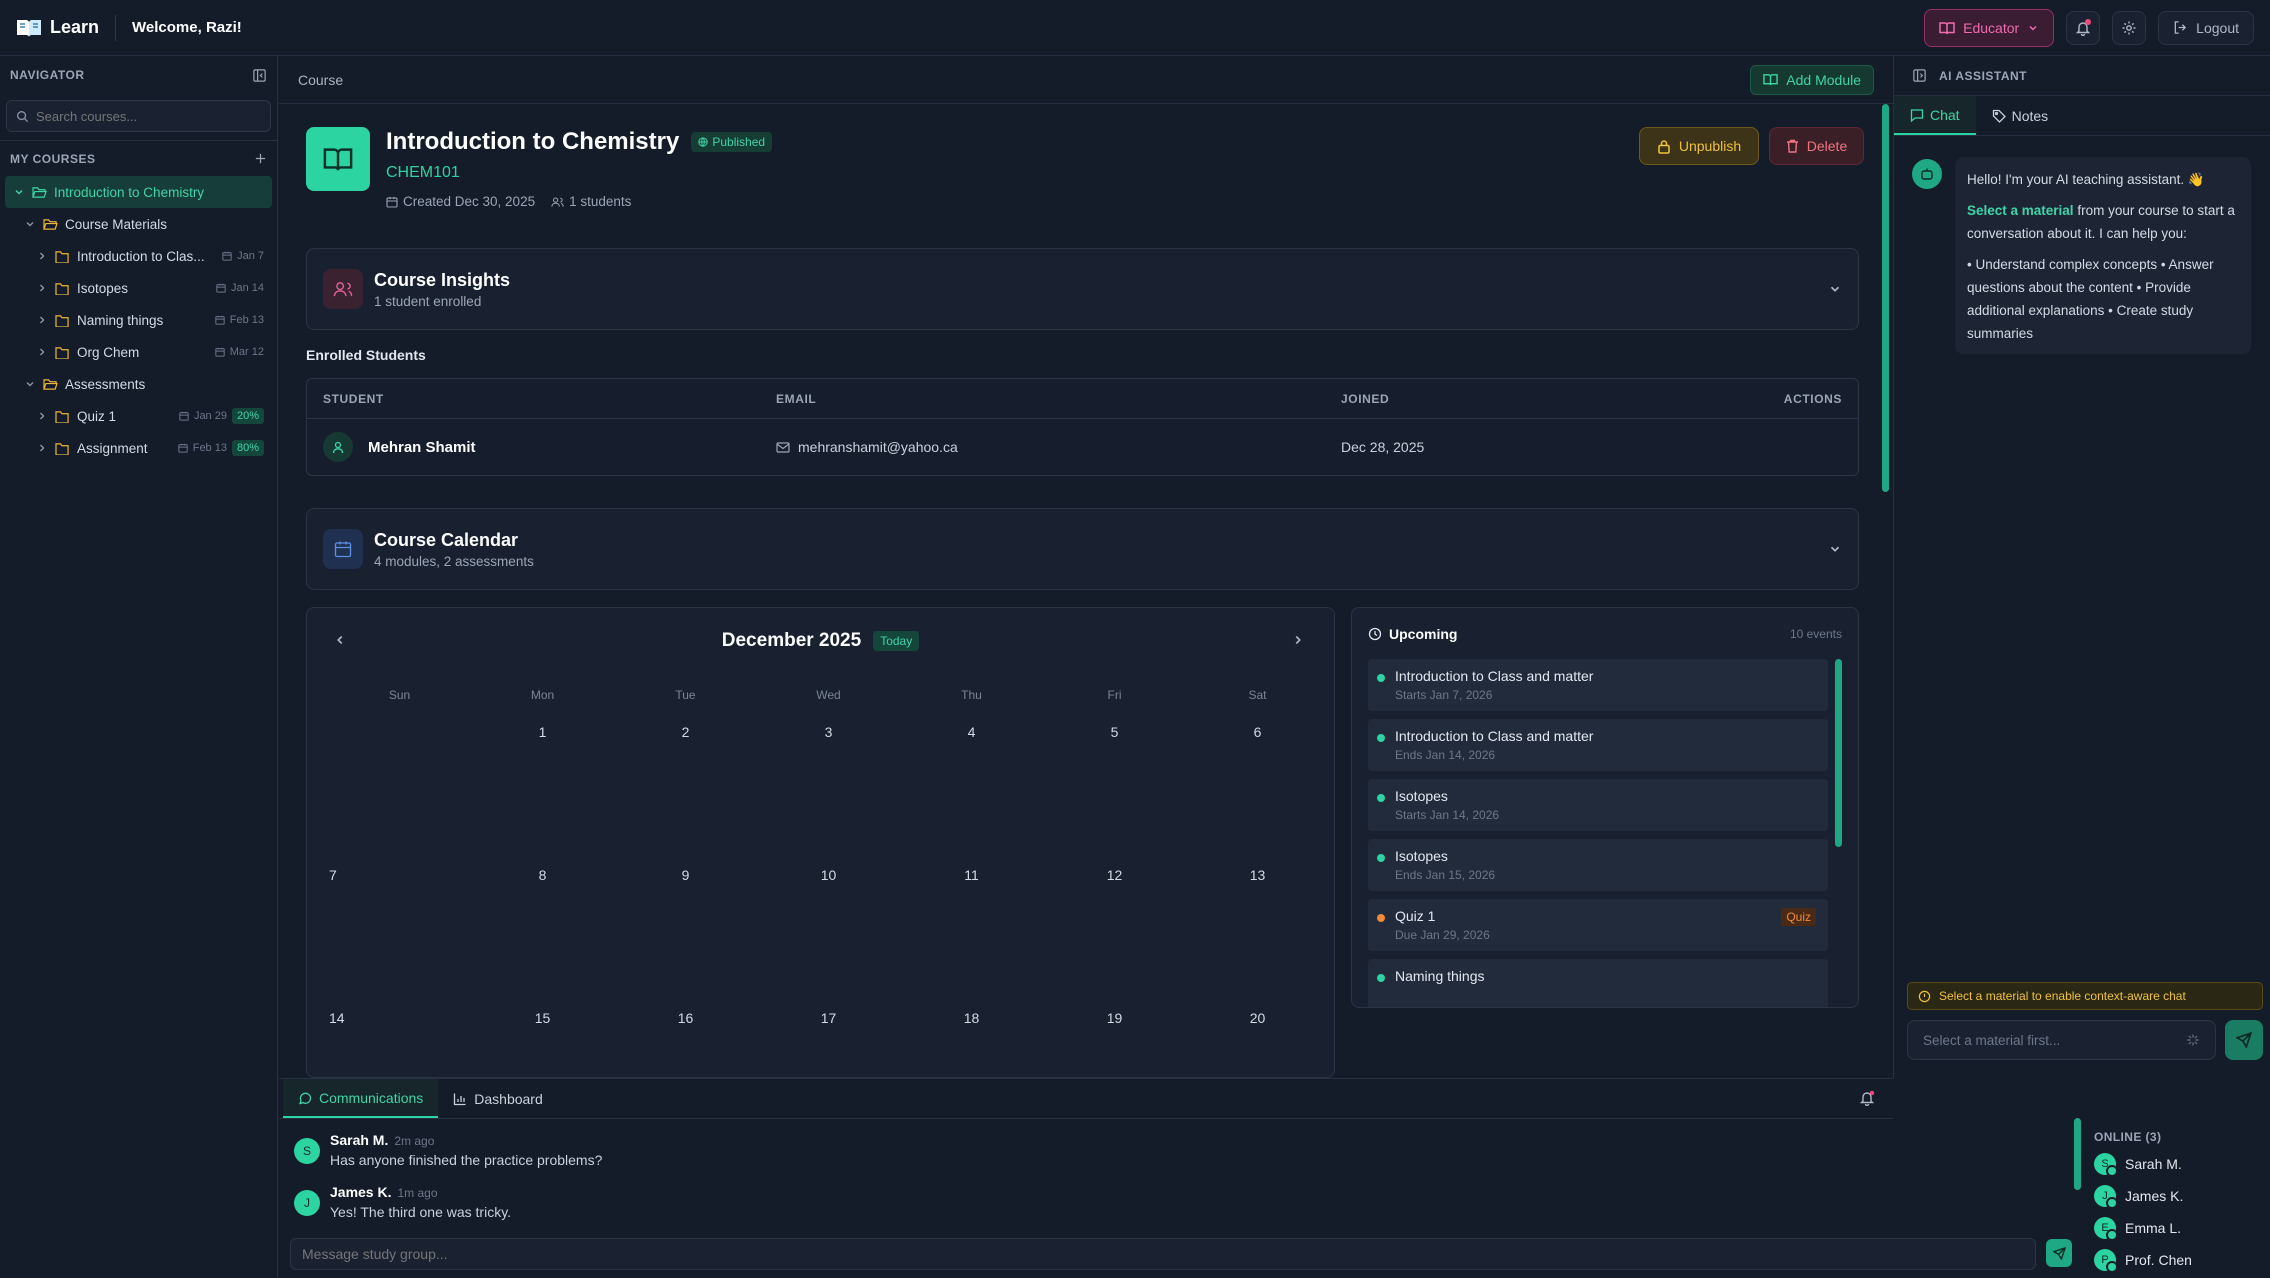 The width and height of the screenshot is (2270, 1278). Describe the element at coordinates (138, 352) in the screenshot. I see `tree-item-file: Org Chem Mar 12` at that location.